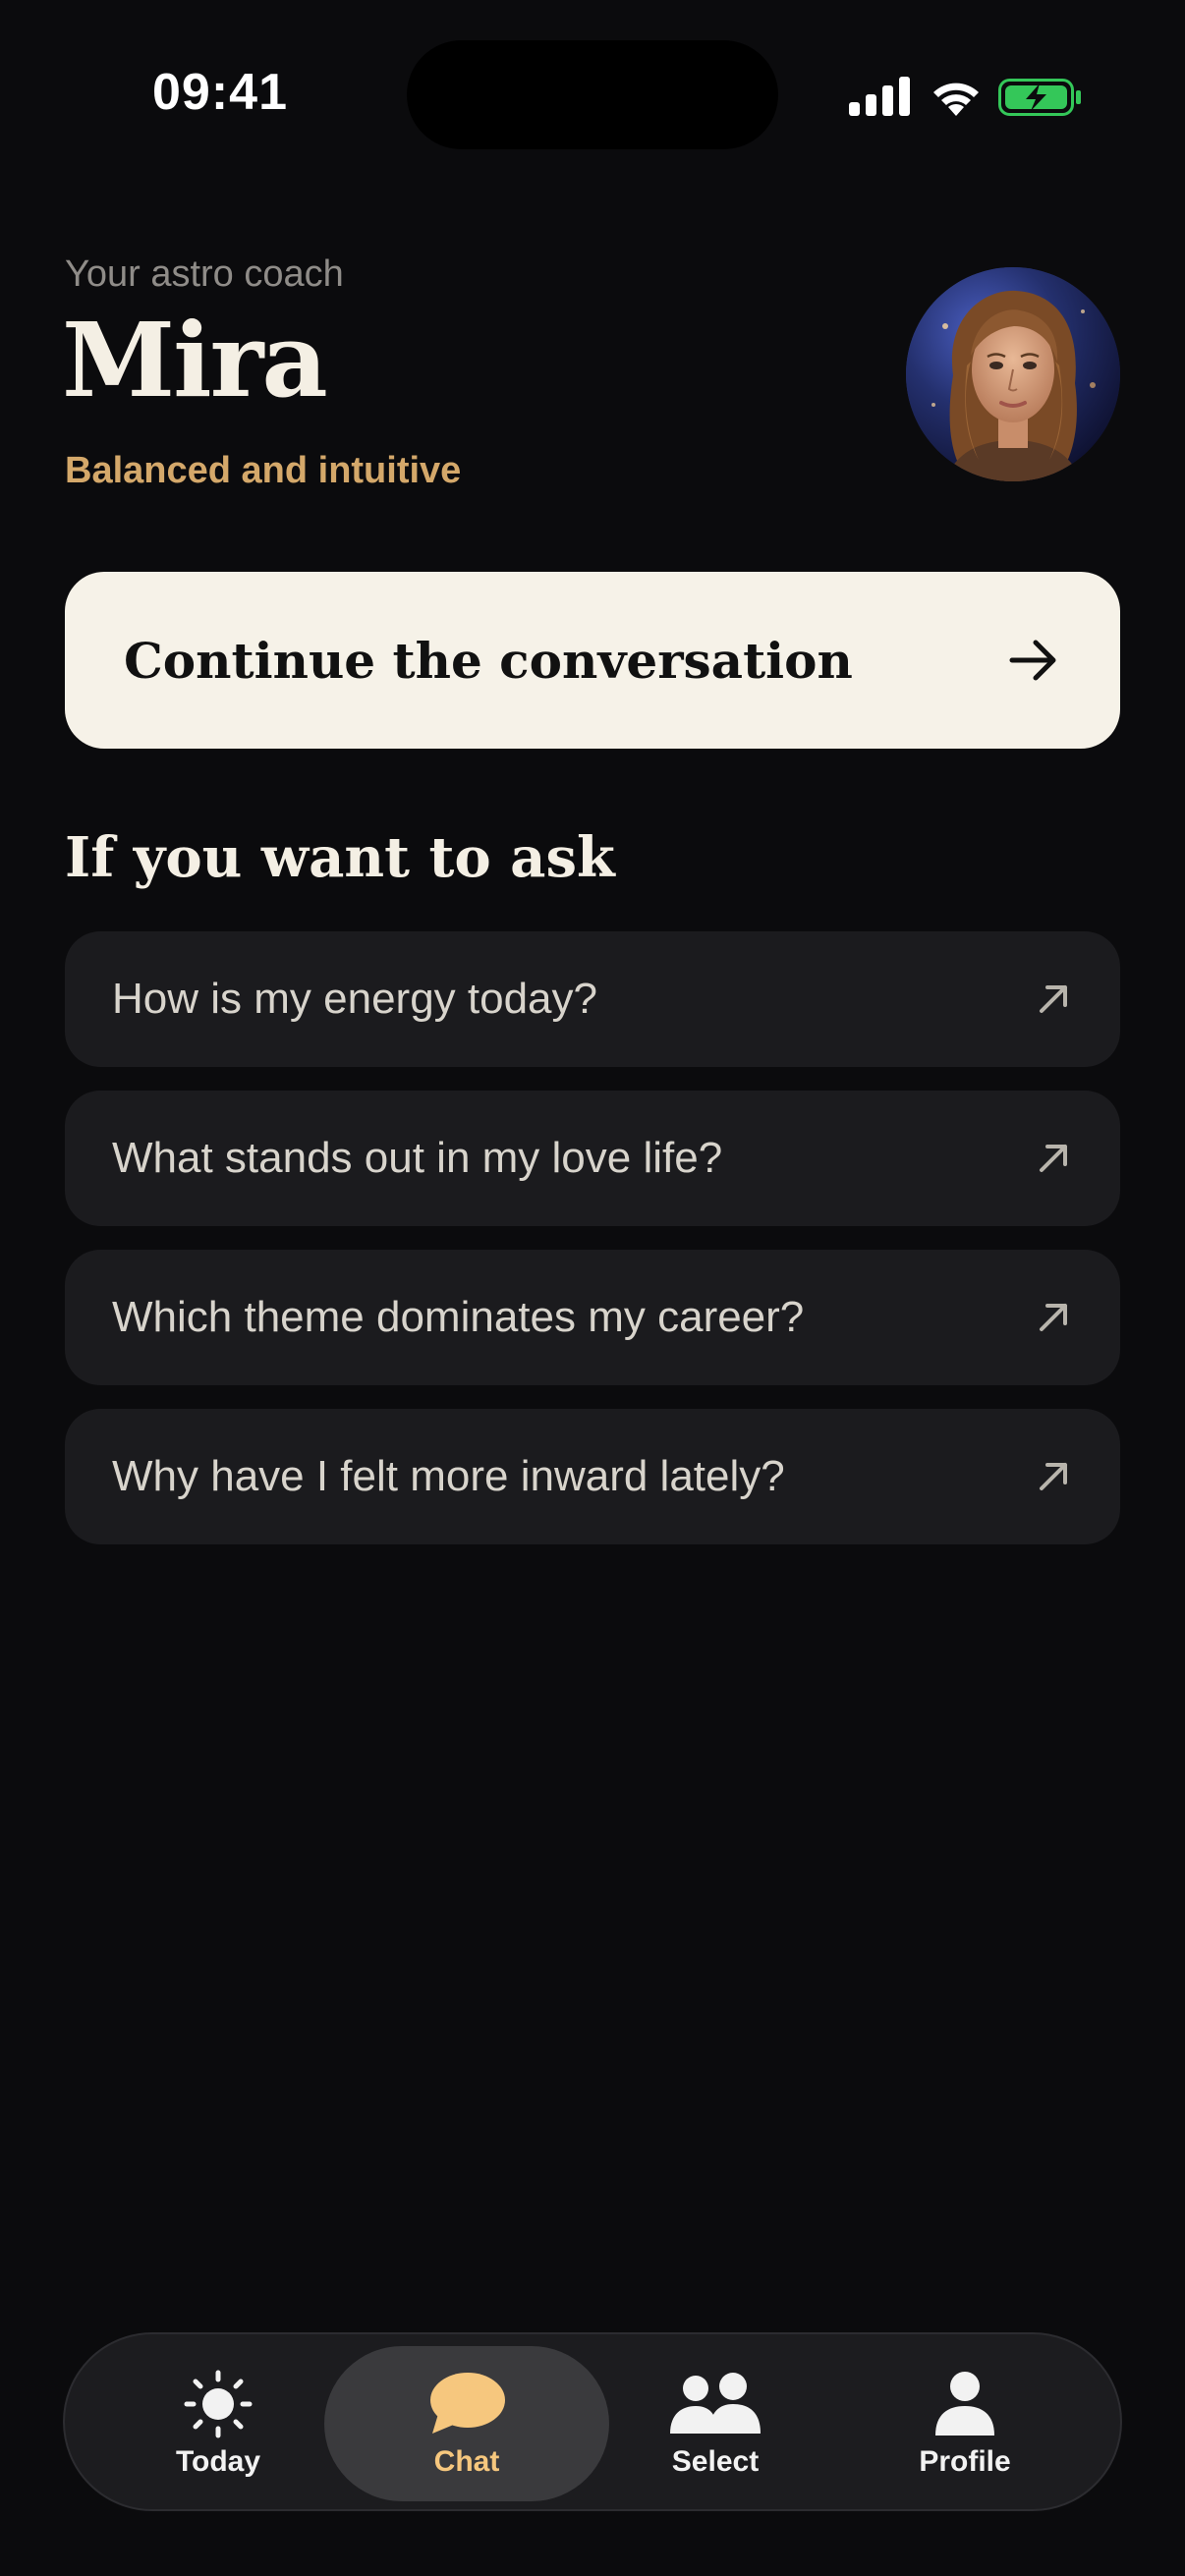 The image size is (1185, 2576). I want to click on tab-today: Today, so click(219, 2423).